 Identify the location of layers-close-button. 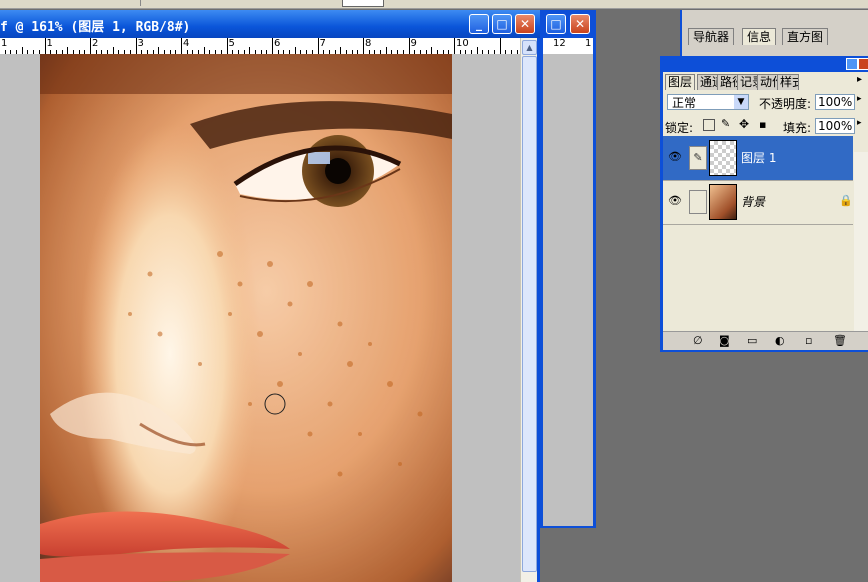
(863, 64).